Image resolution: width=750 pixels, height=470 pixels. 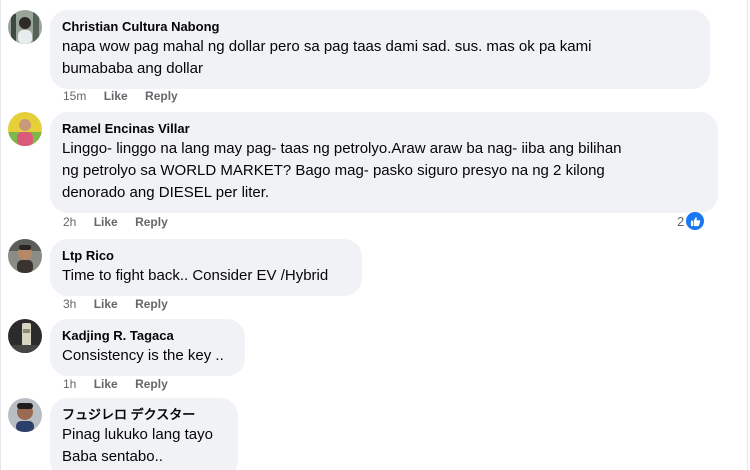 I want to click on comment-author: Ramel Encinas Villar, so click(x=384, y=128).